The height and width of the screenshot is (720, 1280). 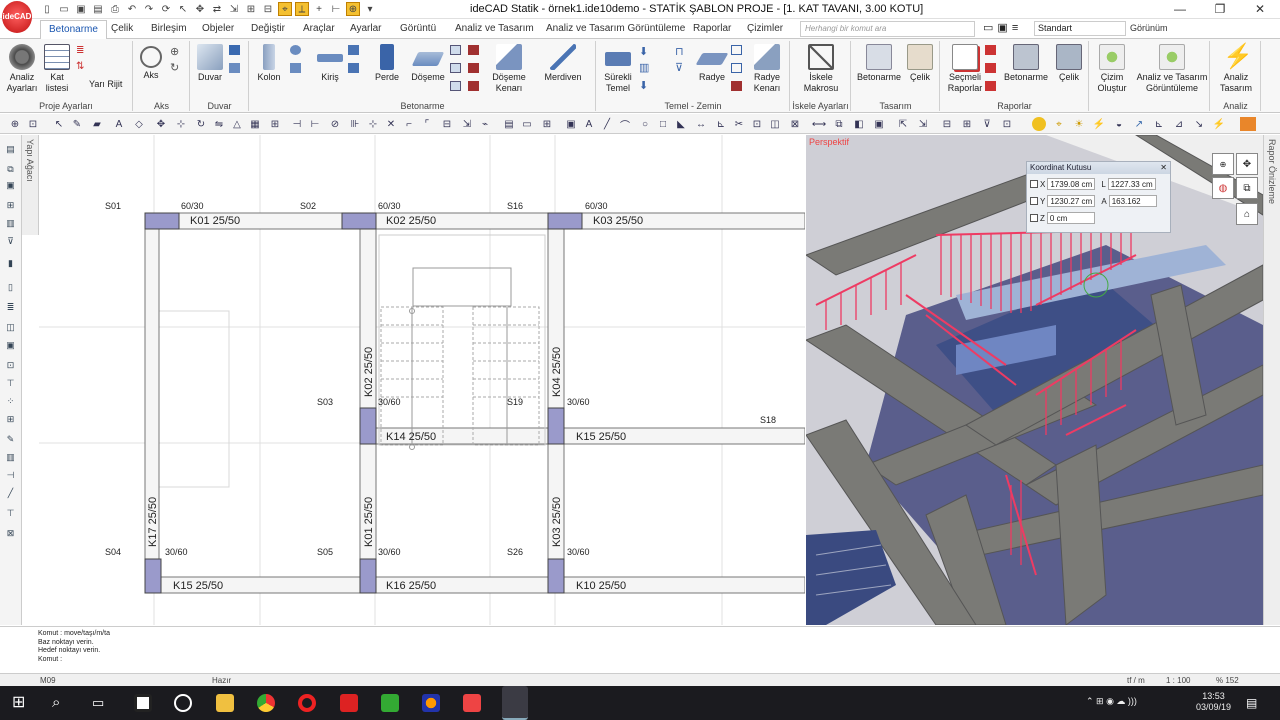 What do you see at coordinates (10, 533) in the screenshot?
I see `tag-left-icon: ⊠` at bounding box center [10, 533].